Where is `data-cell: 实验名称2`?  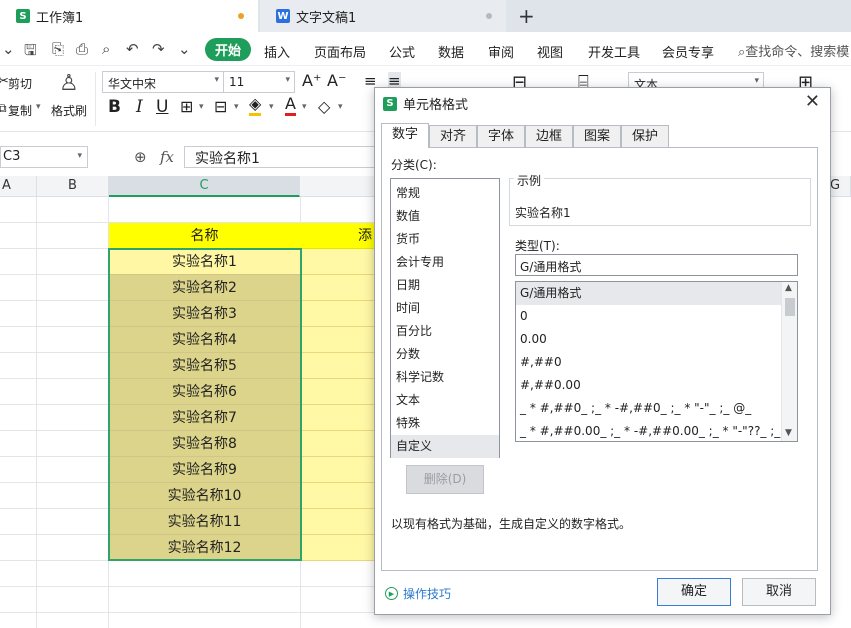
data-cell: 实验名称2 is located at coordinates (204, 288).